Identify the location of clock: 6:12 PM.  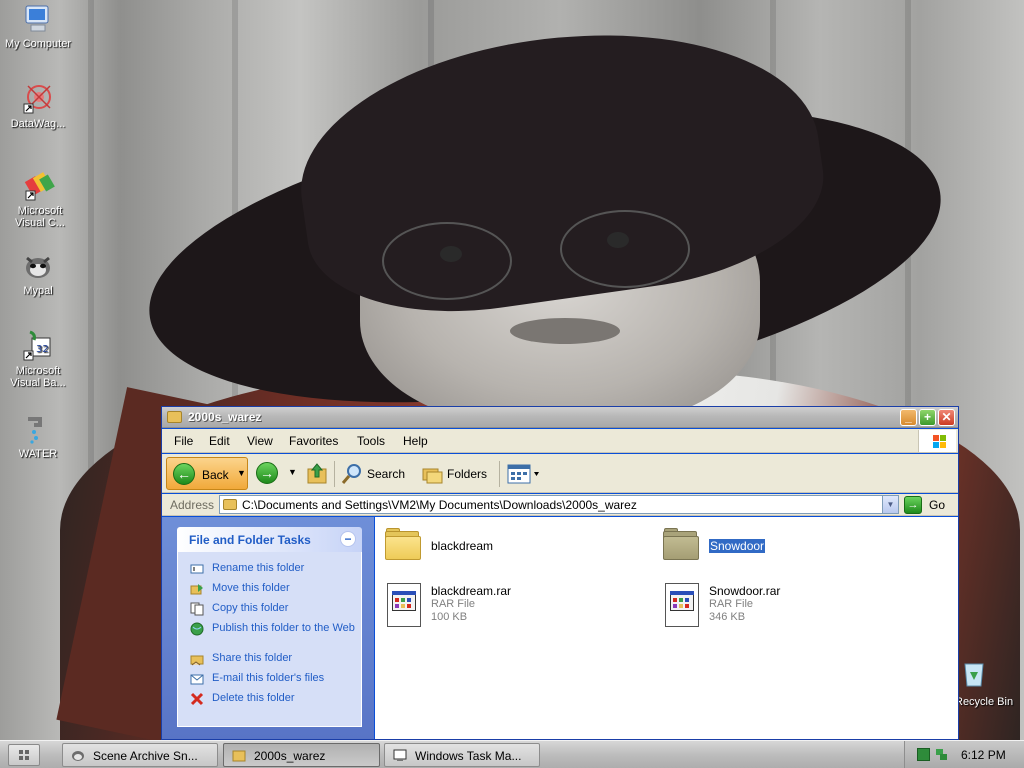
(983, 755).